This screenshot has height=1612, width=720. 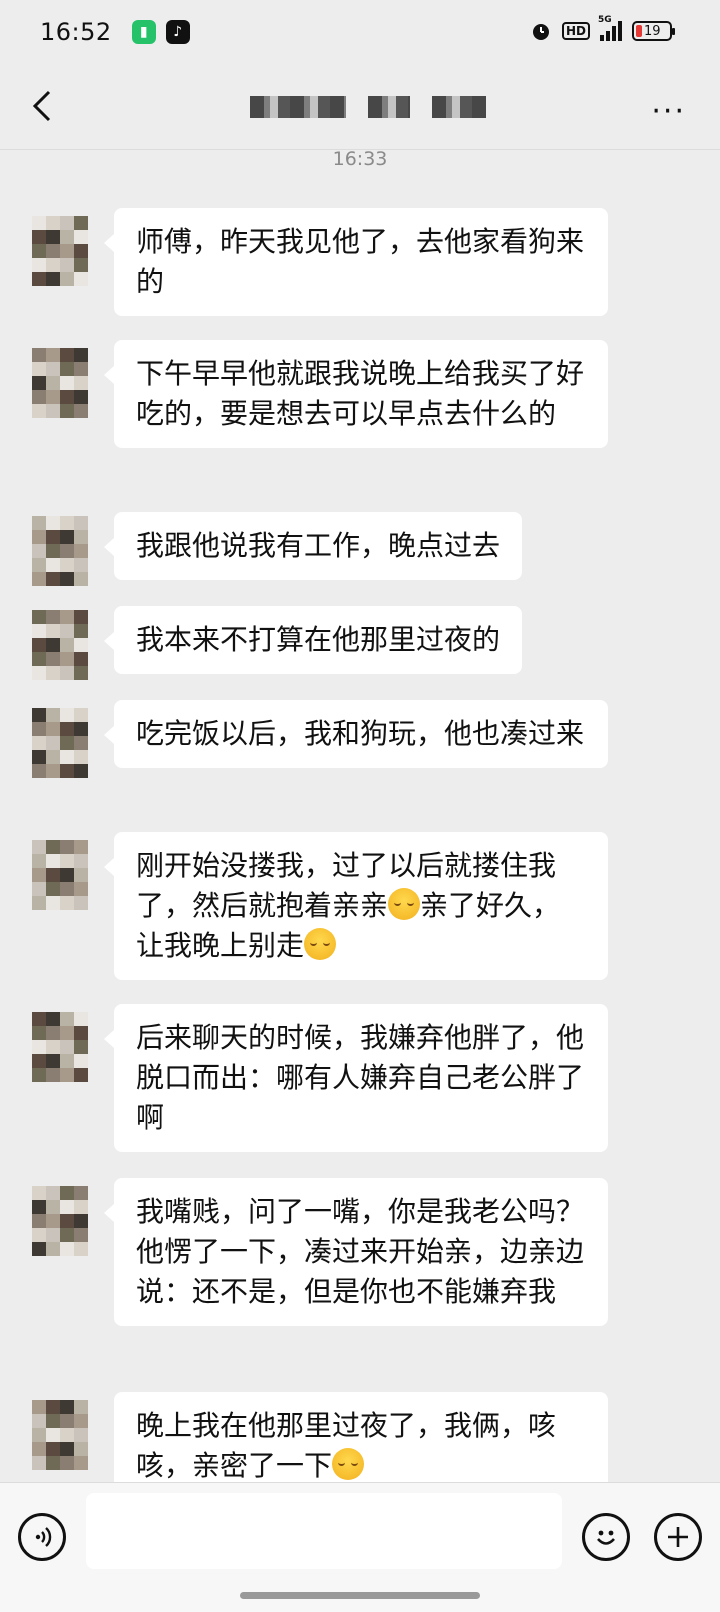 I want to click on voice-button, so click(x=42, y=1537).